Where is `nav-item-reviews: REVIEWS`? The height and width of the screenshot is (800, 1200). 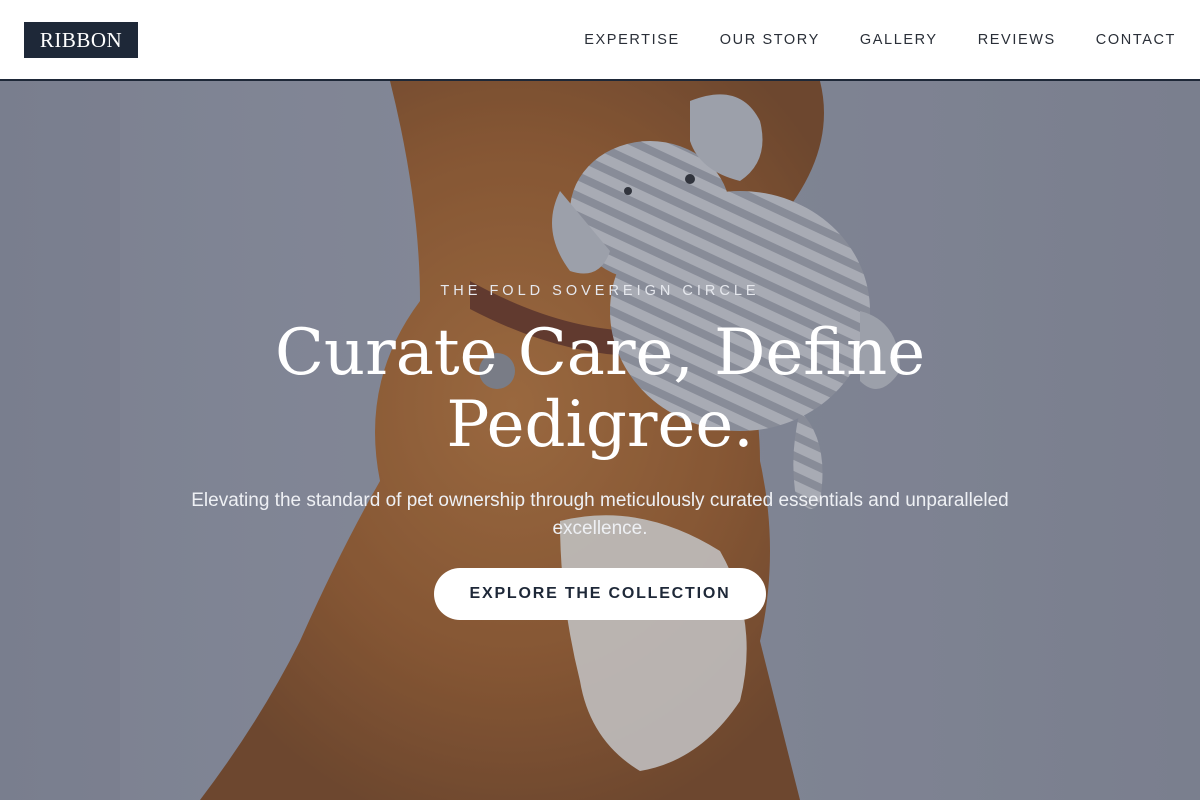 nav-item-reviews: REVIEWS is located at coordinates (1017, 40).